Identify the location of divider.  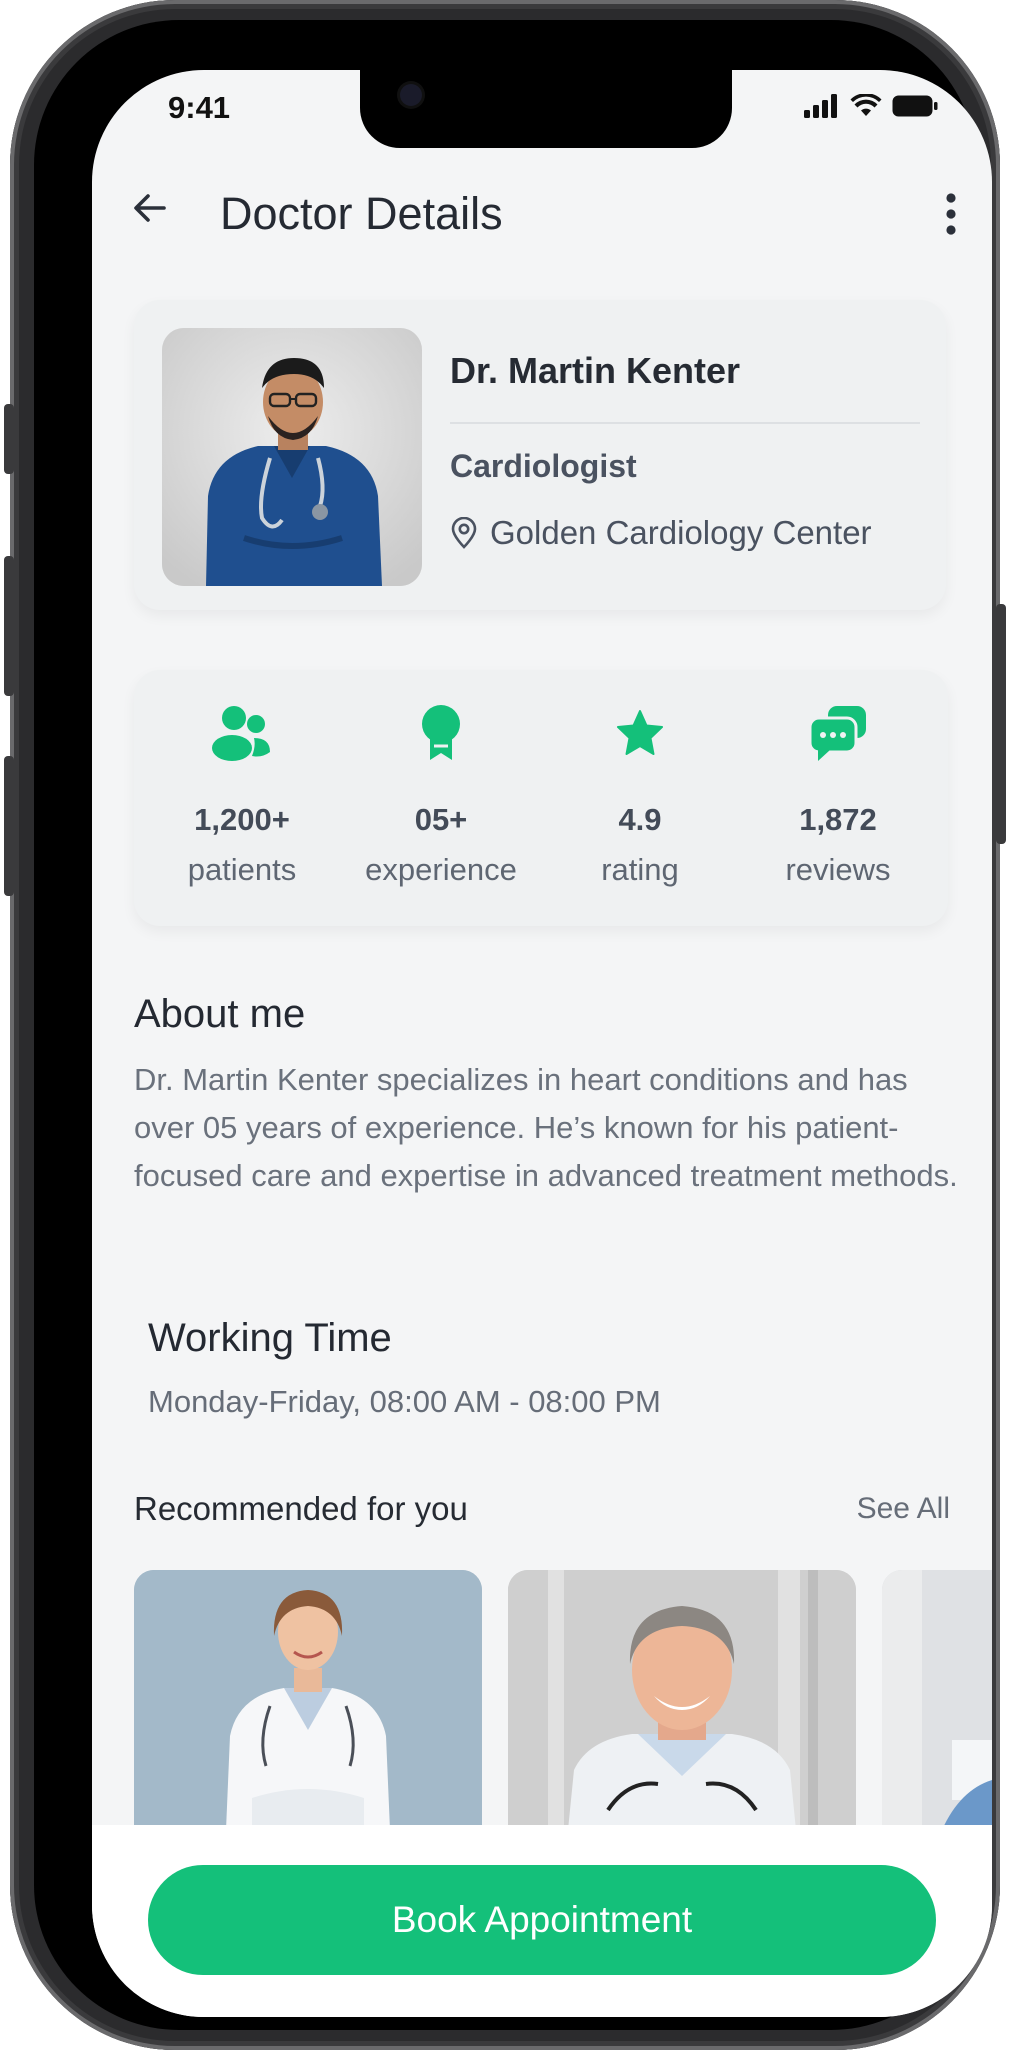
(685, 423).